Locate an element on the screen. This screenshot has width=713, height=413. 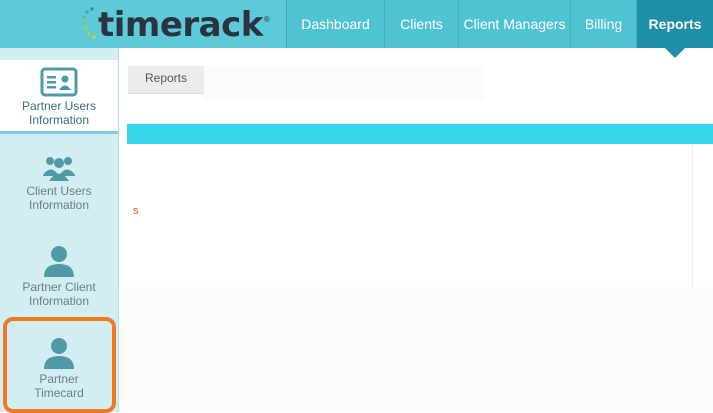
logo-text: timerack is located at coordinates (180, 25).